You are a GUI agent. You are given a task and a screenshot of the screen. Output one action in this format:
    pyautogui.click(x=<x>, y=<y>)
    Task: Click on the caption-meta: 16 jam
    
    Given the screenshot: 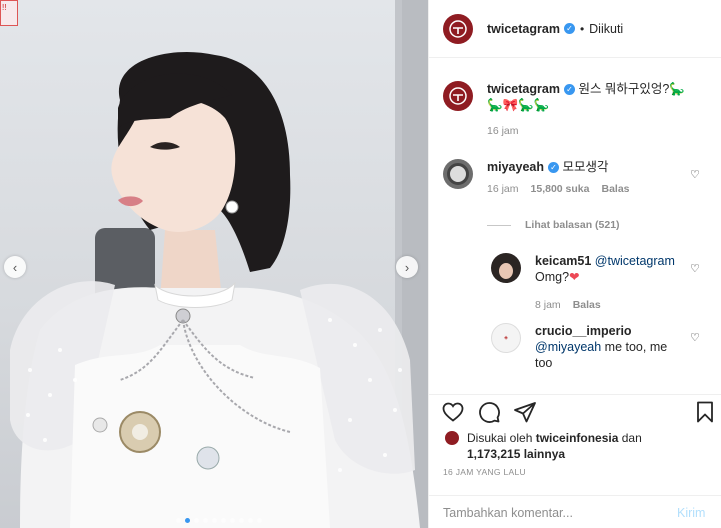 What is the action you would take?
    pyautogui.click(x=587, y=131)
    